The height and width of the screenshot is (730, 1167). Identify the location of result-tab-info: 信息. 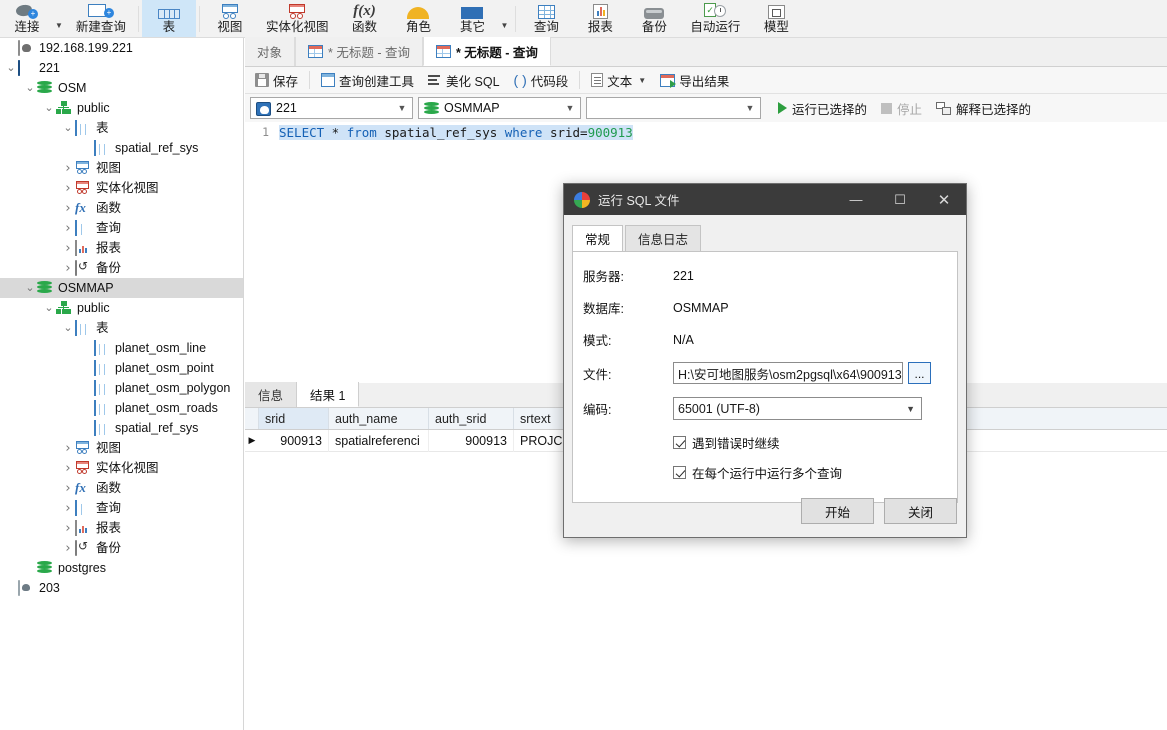
(271, 394).